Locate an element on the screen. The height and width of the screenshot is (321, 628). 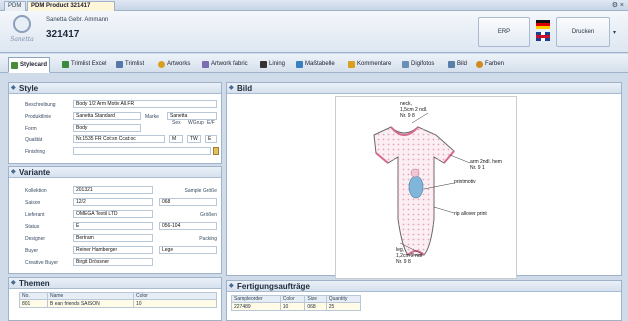
panel-title: Style is located at coordinates (29, 88).